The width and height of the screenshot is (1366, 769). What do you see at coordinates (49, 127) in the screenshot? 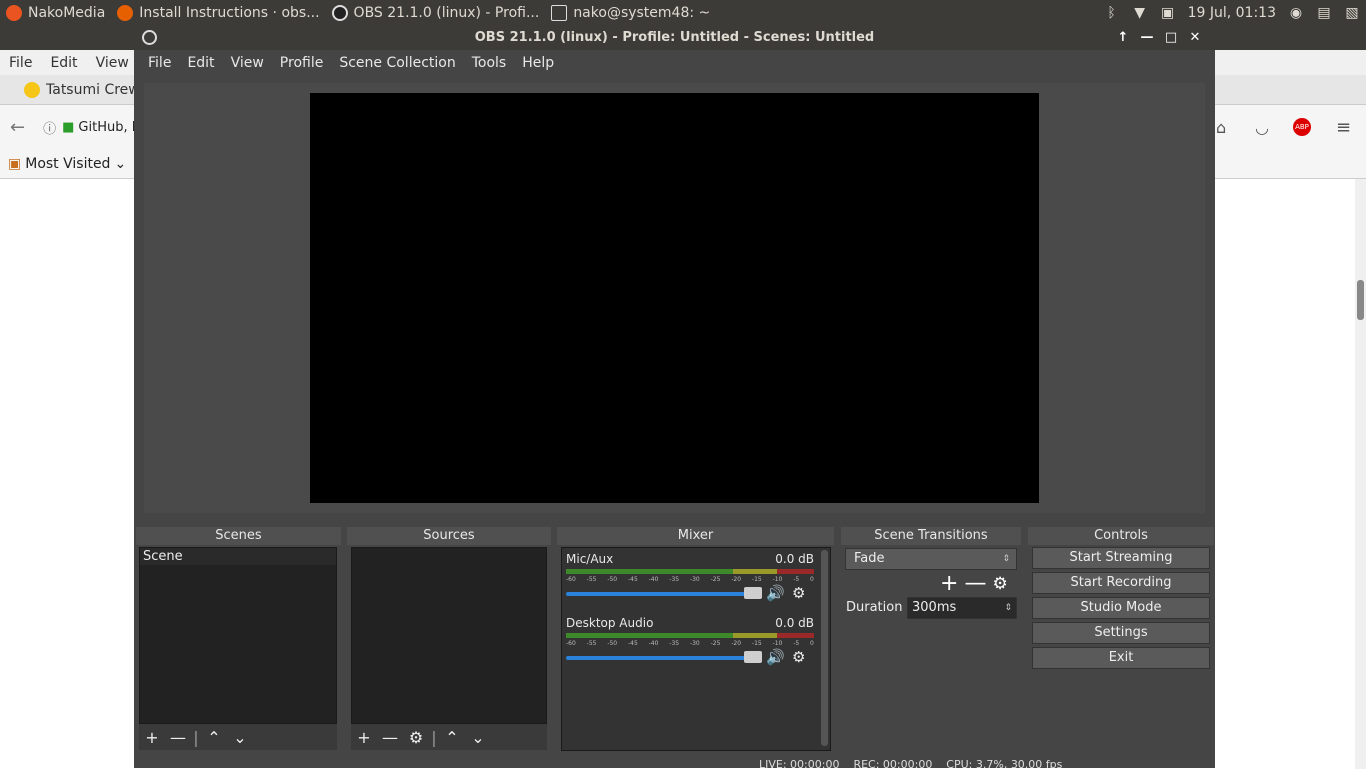
I see `info-icon: ⓘ` at bounding box center [49, 127].